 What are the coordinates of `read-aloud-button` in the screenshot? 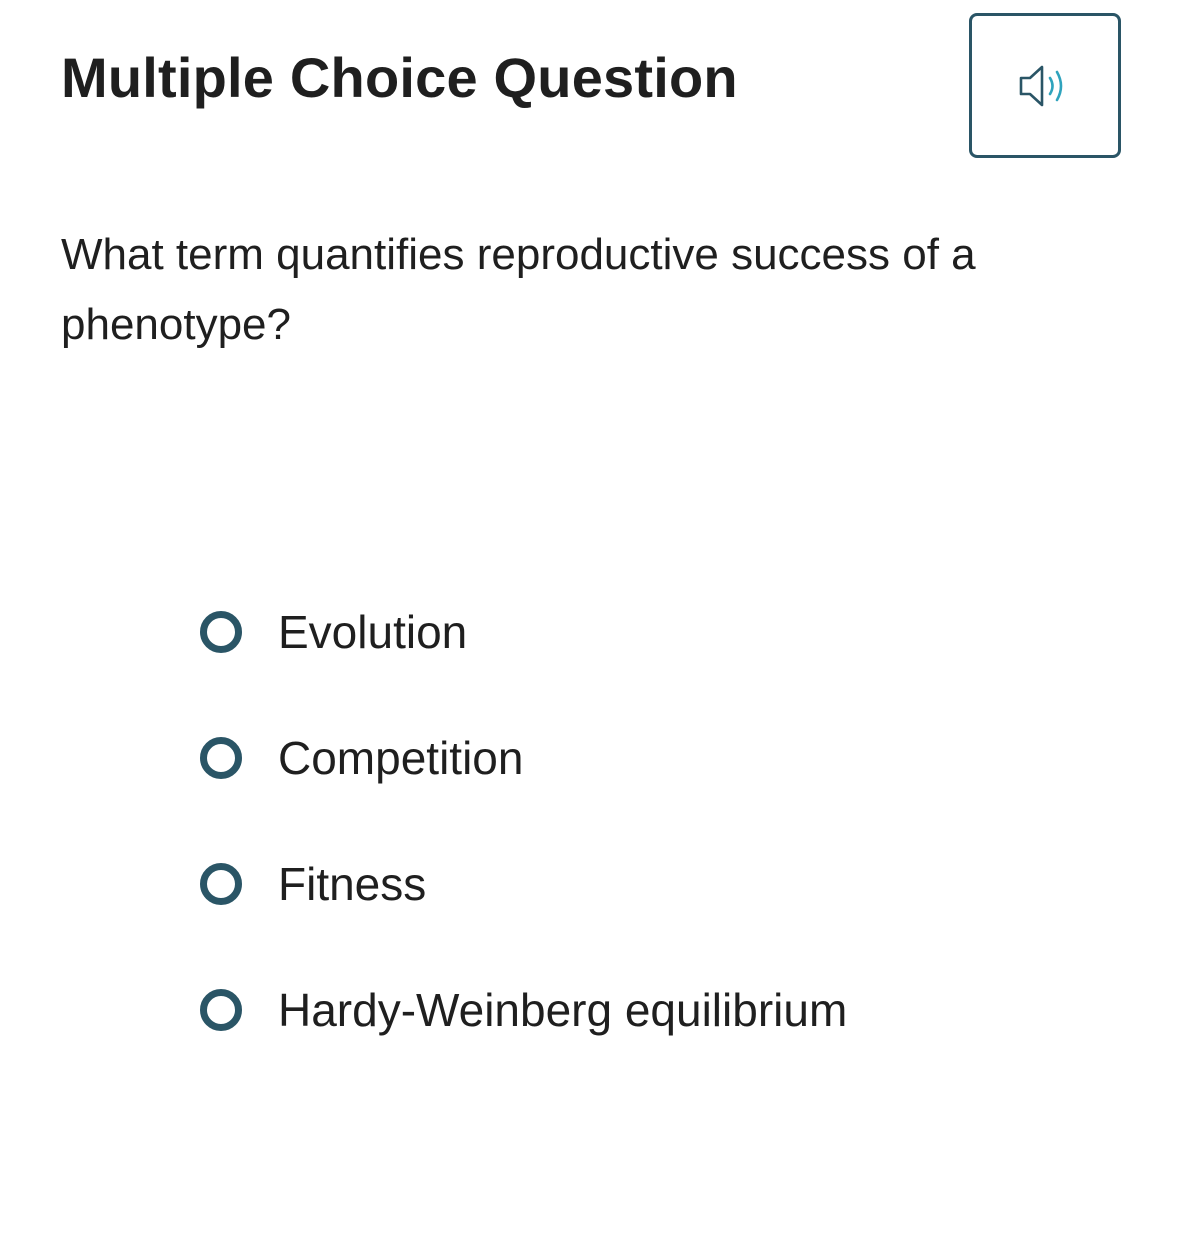 It's located at (1045, 85).